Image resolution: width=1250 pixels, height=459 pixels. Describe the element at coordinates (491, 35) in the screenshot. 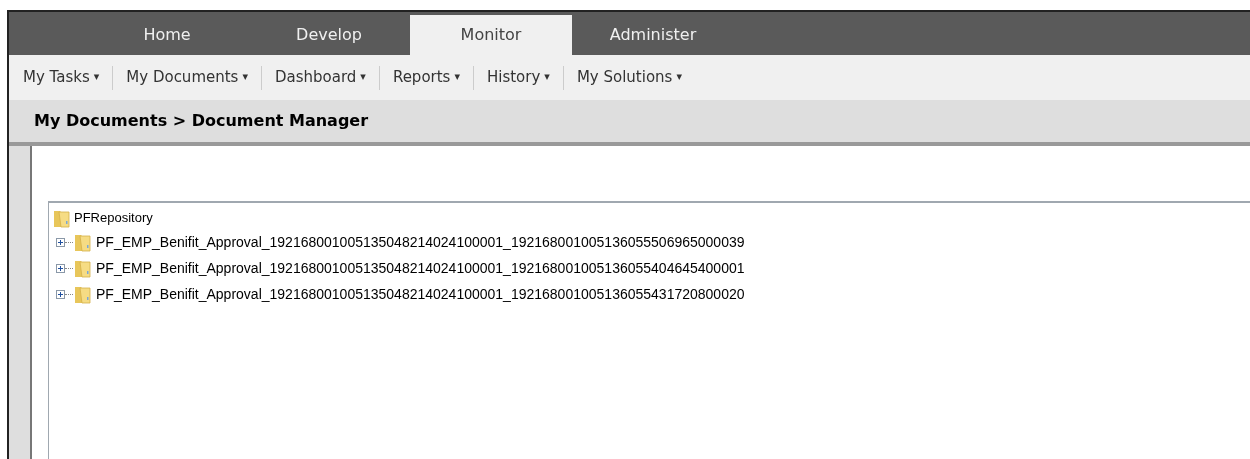

I see `nav-tab: Monitor` at that location.